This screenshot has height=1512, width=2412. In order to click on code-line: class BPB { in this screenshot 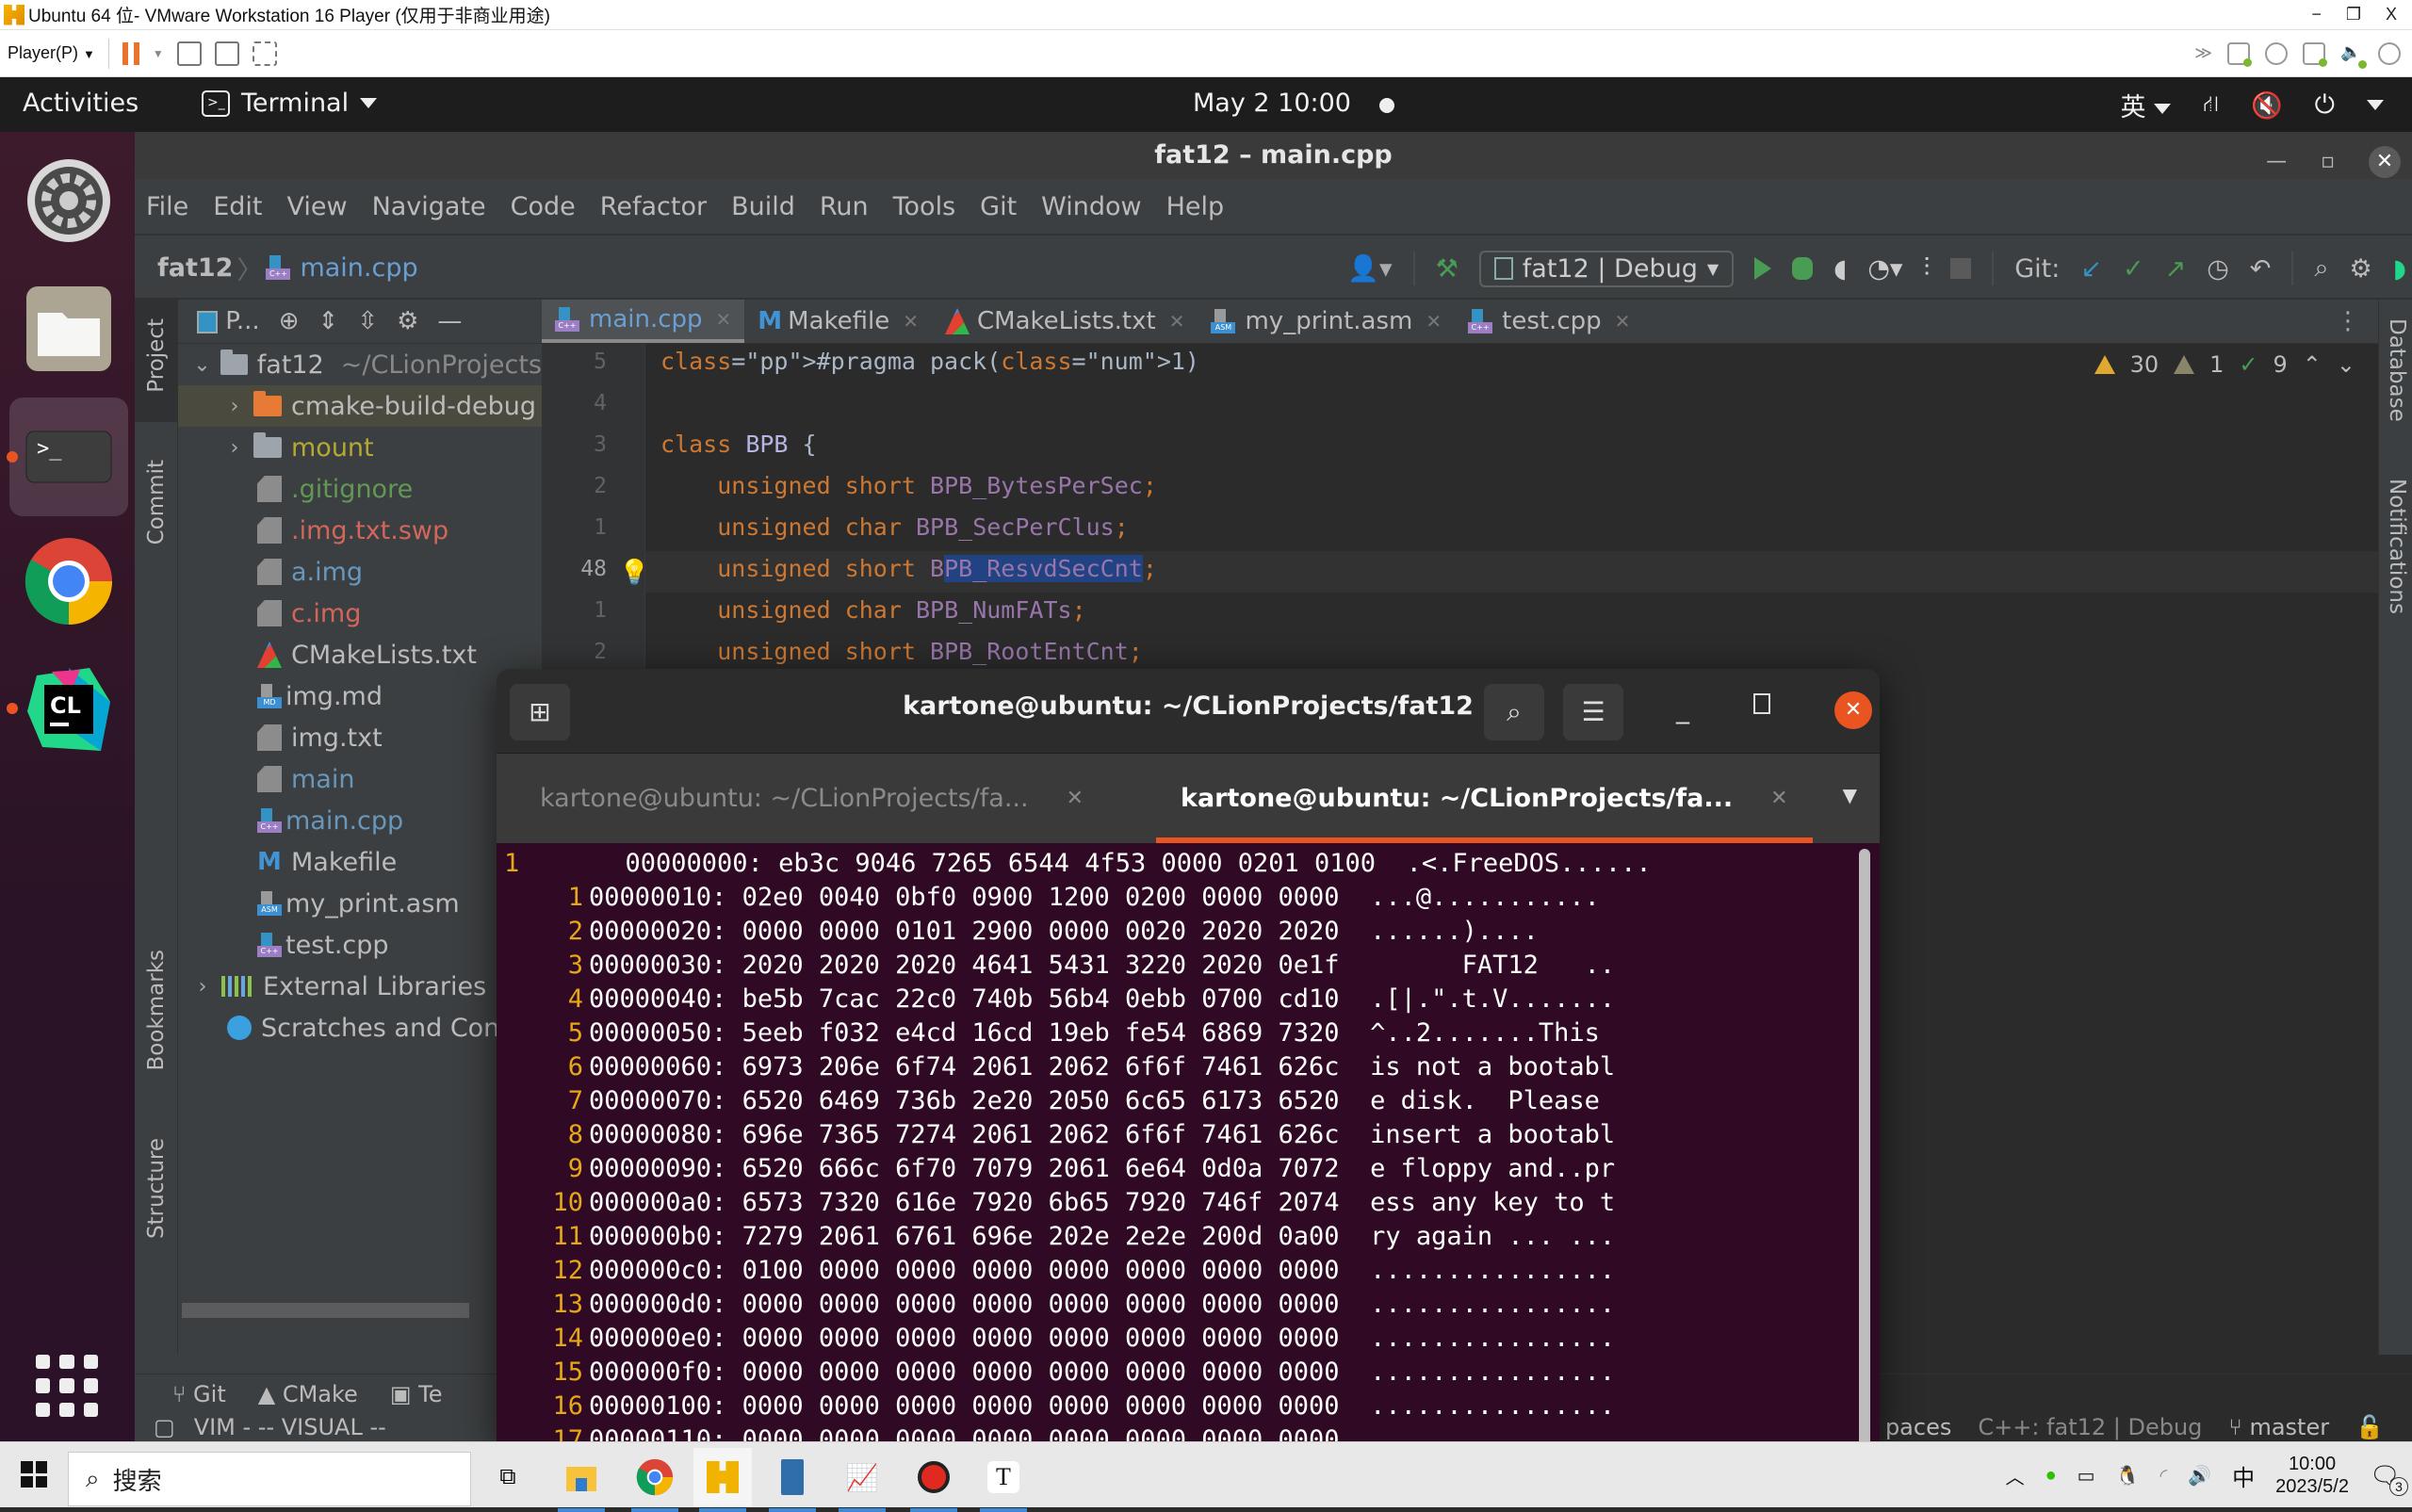, I will do `click(738, 444)`.